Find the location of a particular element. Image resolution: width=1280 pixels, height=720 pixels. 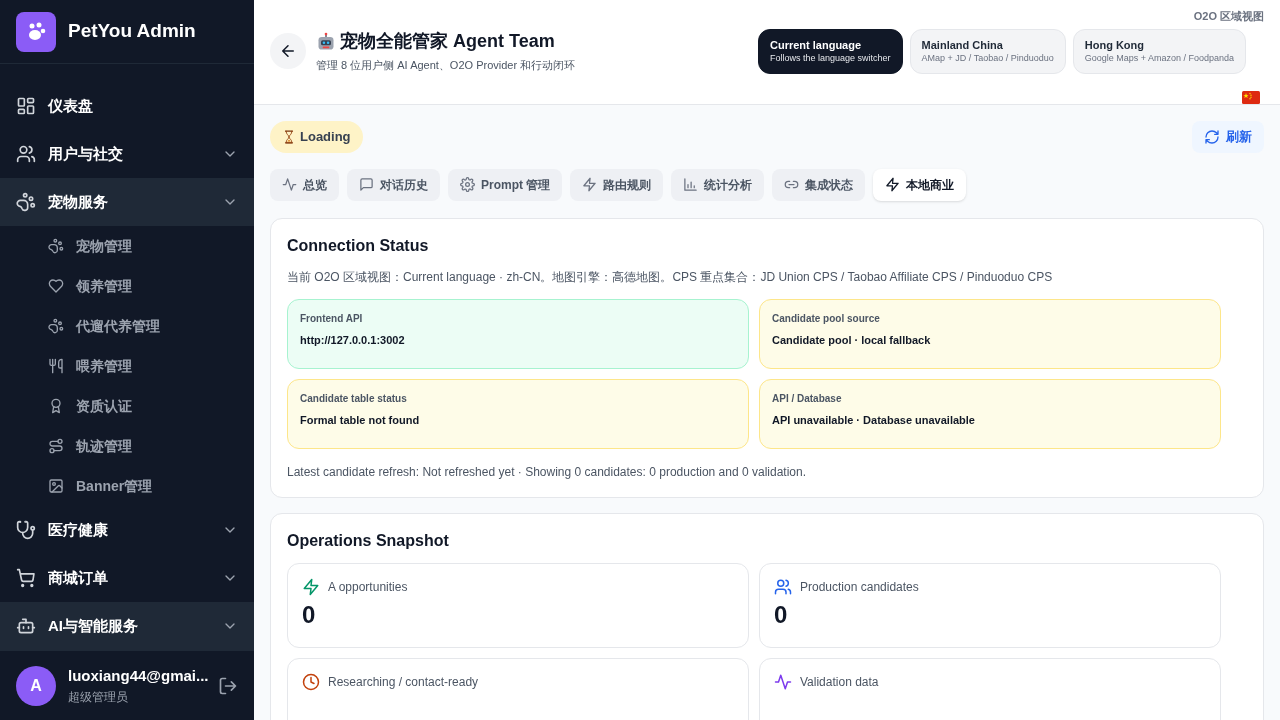

sidebar-item: 商城订单 is located at coordinates (127, 578).